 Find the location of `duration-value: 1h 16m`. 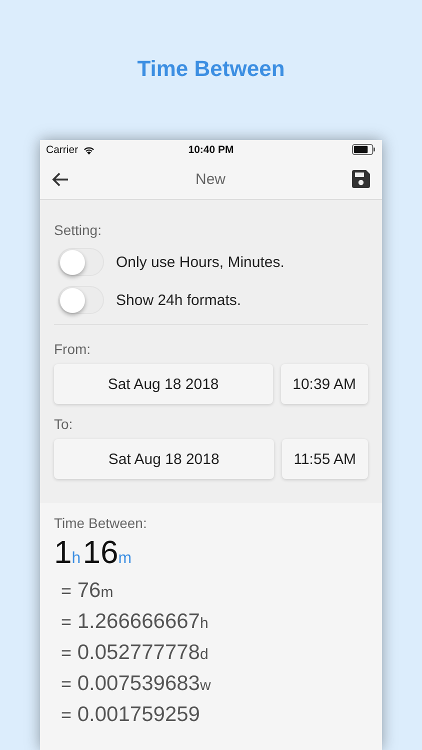

duration-value: 1h 16m is located at coordinates (93, 553).